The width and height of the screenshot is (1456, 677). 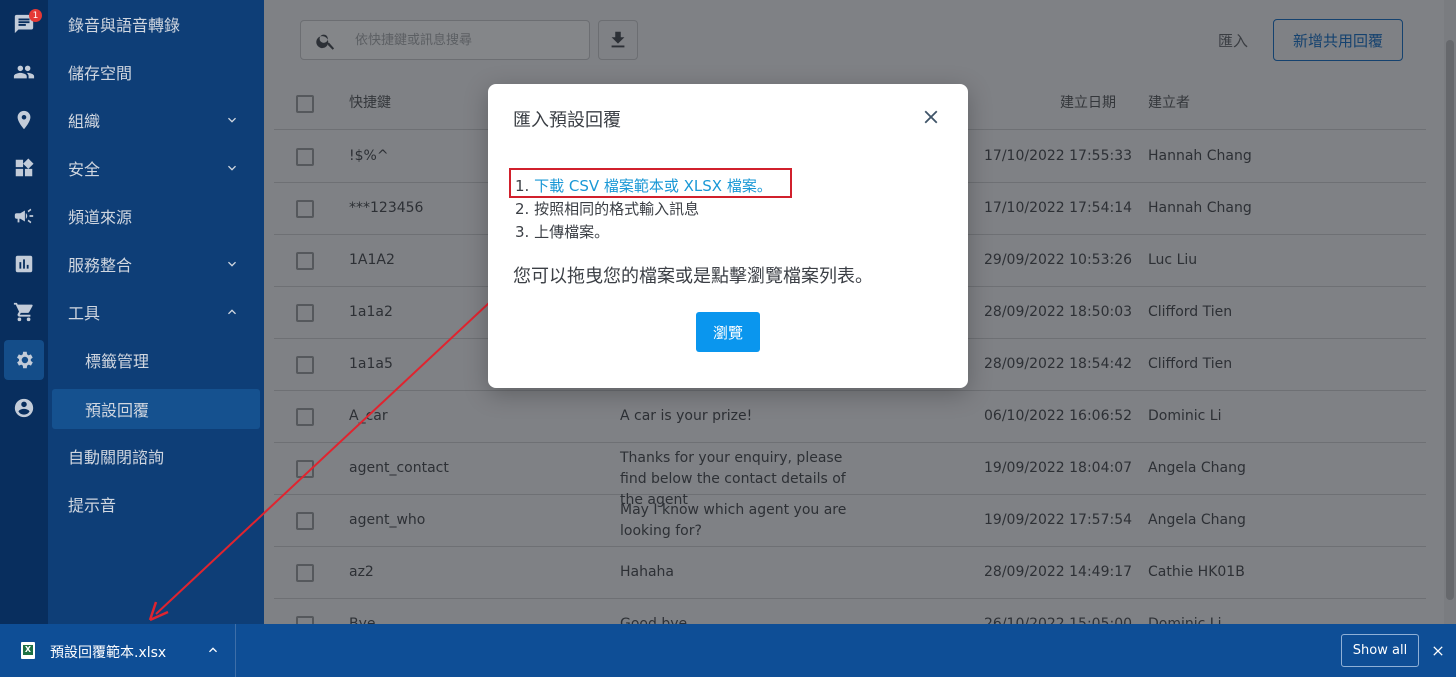 I want to click on chat-icon: 1, so click(x=24, y=24).